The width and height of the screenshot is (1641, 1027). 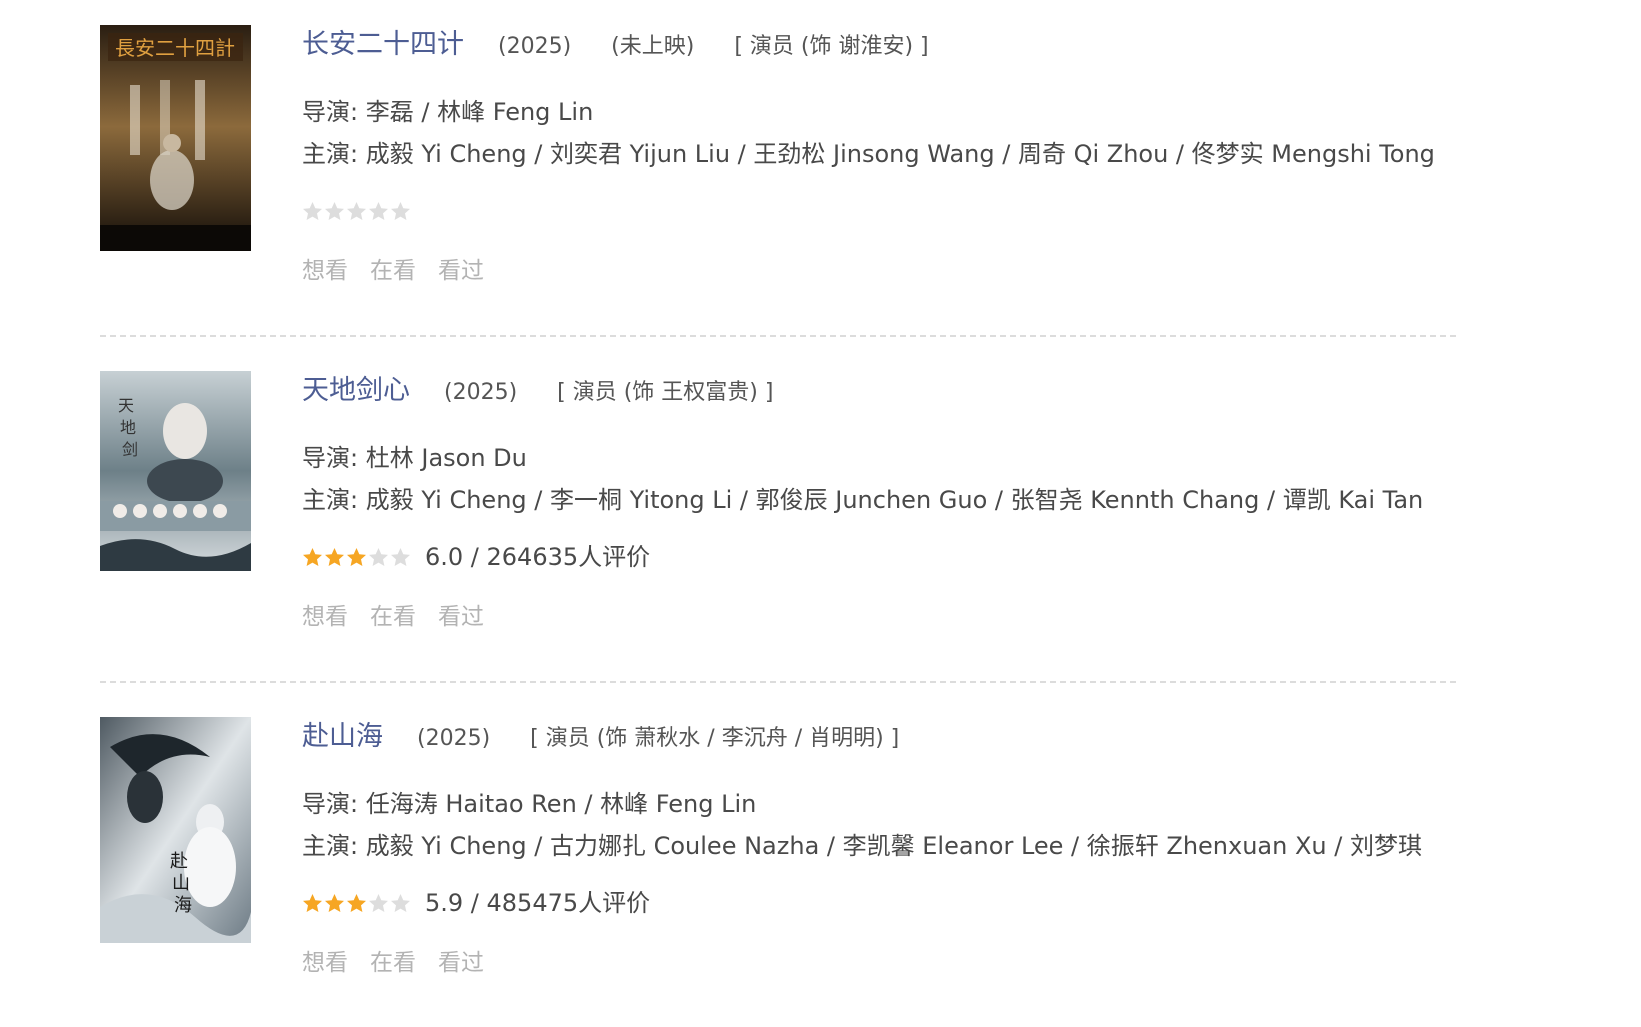 What do you see at coordinates (665, 392) in the screenshot?
I see `role-label: [ 演员 (饰 王权富贵) ]` at bounding box center [665, 392].